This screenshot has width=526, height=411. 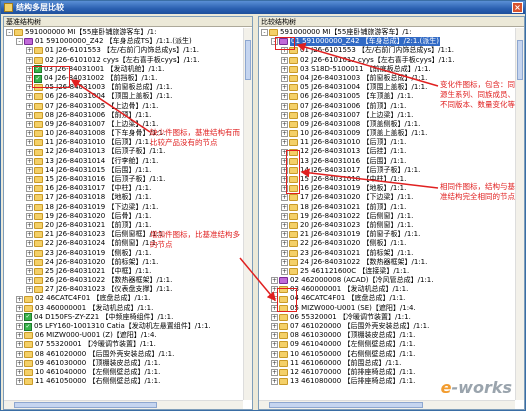 What do you see at coordinates (123, 354) in the screenshot?
I see `tree-node: +08 461020000 【后围外壳安装总成】/1:1.` at bounding box center [123, 354].